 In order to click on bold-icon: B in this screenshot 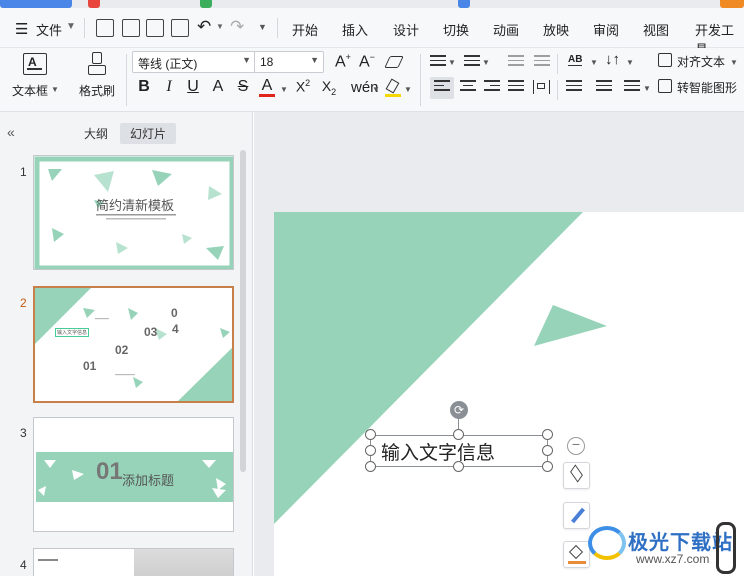, I will do `click(144, 87)`.